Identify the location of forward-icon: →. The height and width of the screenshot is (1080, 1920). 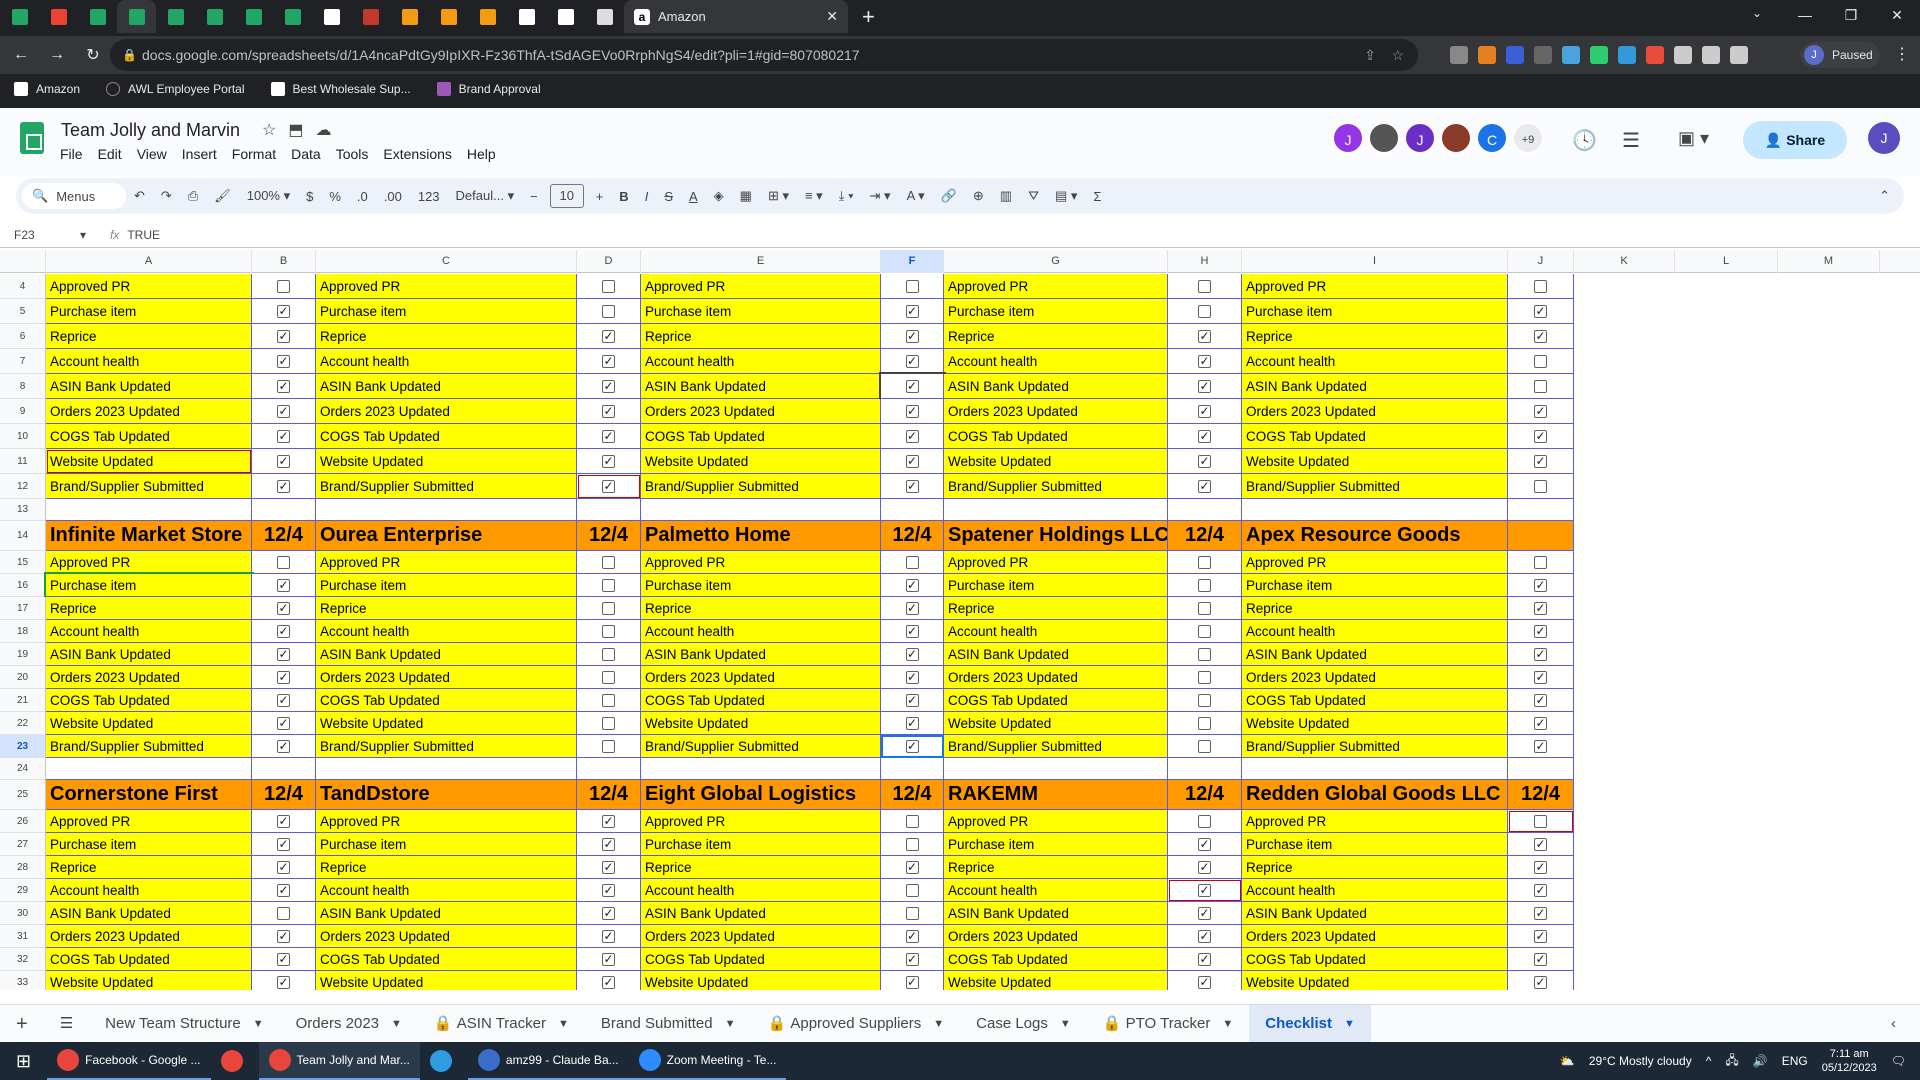
(57, 55).